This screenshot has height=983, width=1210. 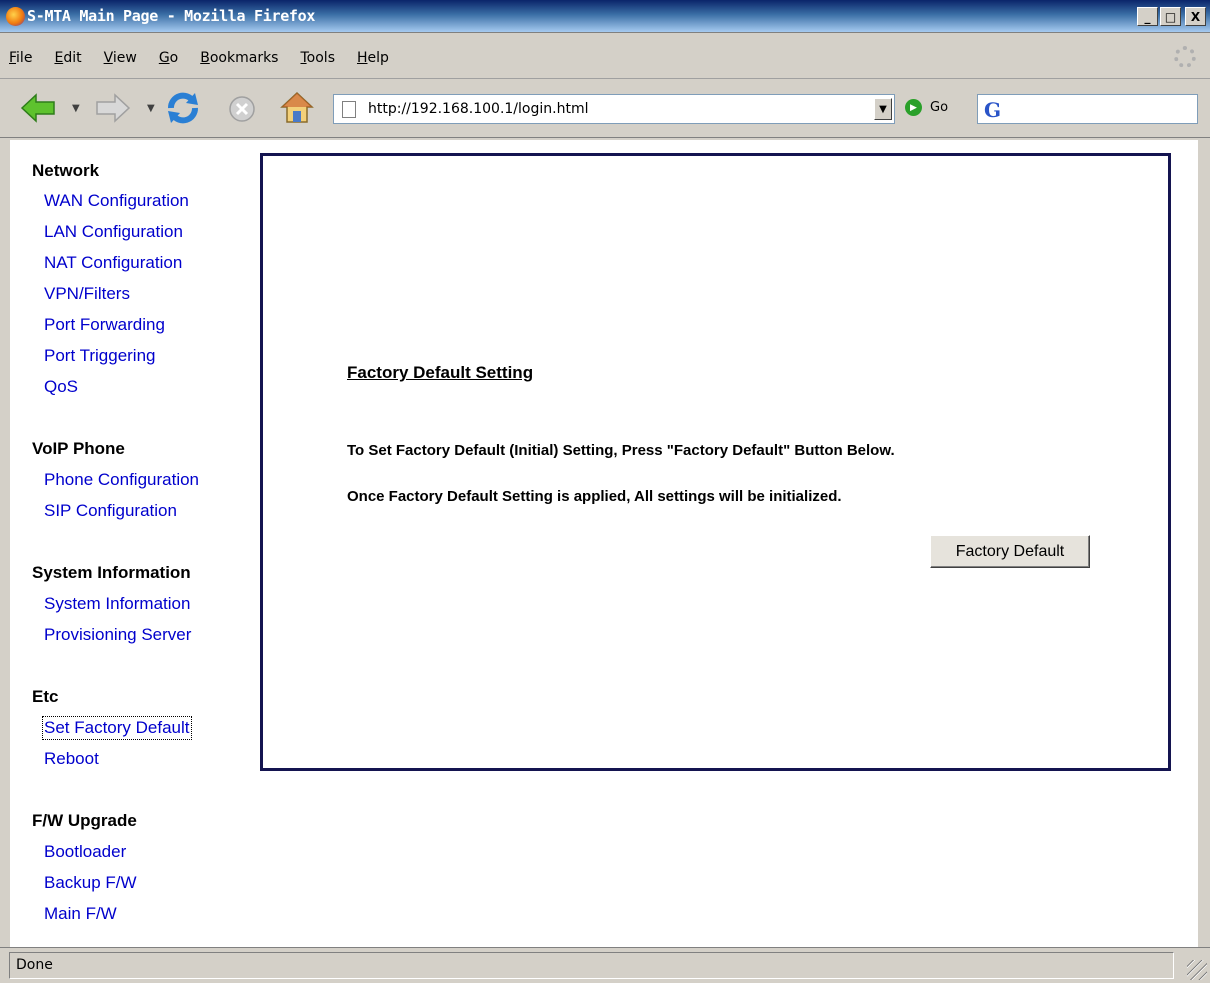 I want to click on minimize-icon: _, so click(x=1147, y=16).